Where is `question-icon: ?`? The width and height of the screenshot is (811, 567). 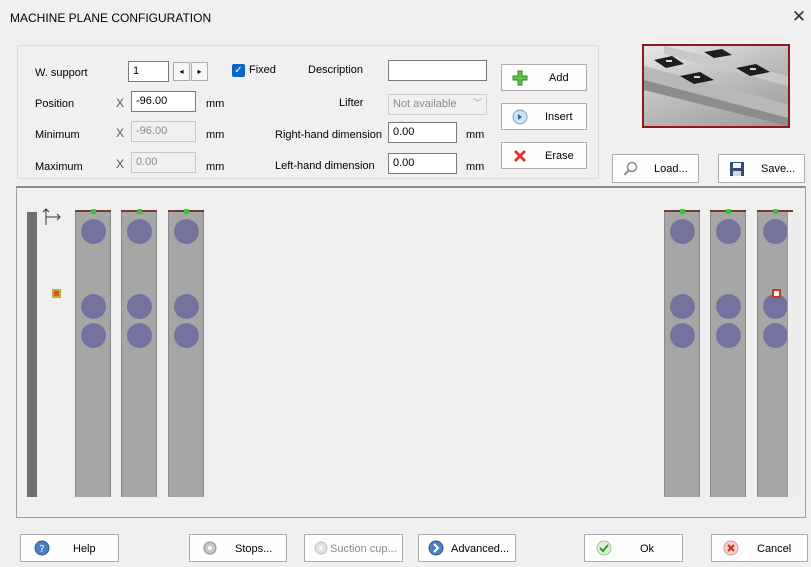 question-icon: ? is located at coordinates (42, 548).